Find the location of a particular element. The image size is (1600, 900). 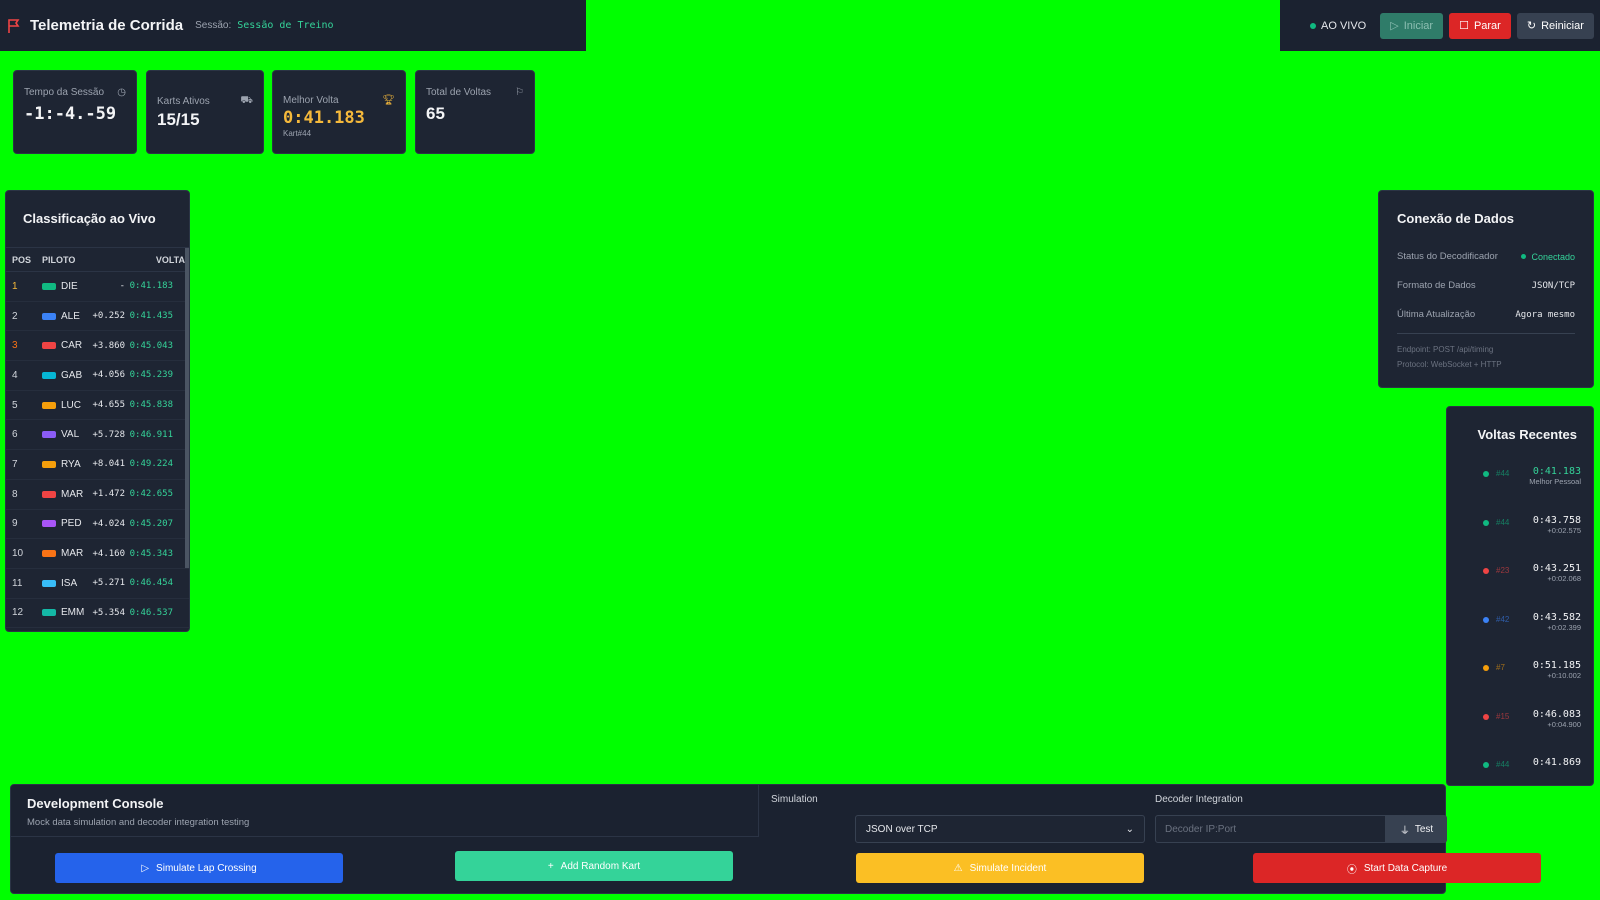

lap-kart: #15 is located at coordinates (1503, 716).